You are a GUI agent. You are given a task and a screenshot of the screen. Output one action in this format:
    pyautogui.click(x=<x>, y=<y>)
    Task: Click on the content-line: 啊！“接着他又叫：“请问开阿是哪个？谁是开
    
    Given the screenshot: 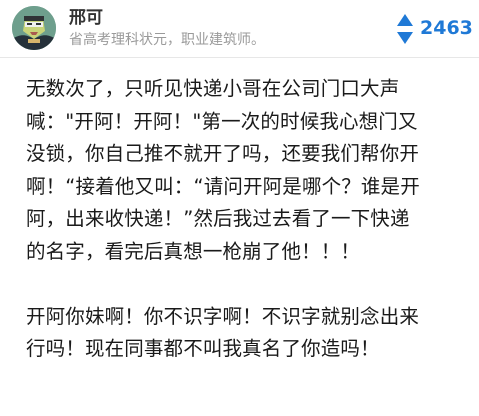 What is the action you would take?
    pyautogui.click(x=223, y=186)
    